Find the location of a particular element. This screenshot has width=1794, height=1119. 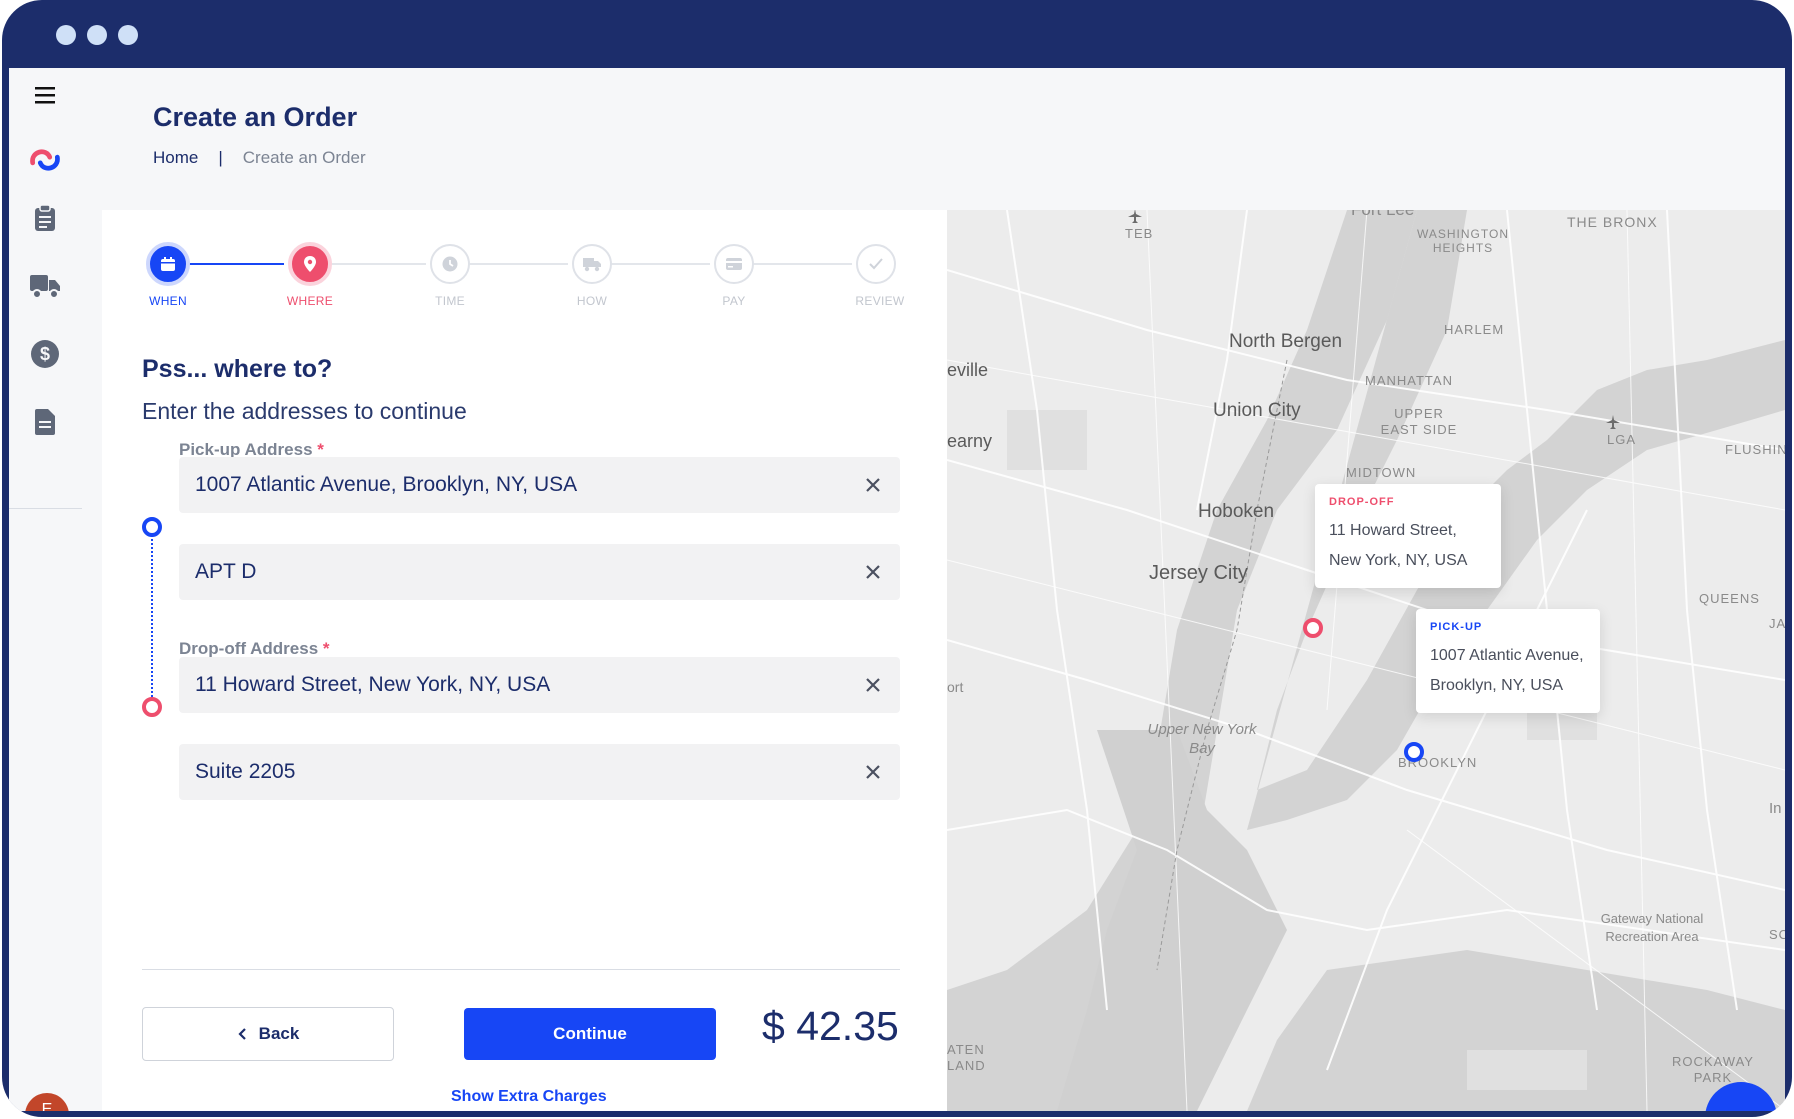

dropoff-rail-dot is located at coordinates (152, 707).